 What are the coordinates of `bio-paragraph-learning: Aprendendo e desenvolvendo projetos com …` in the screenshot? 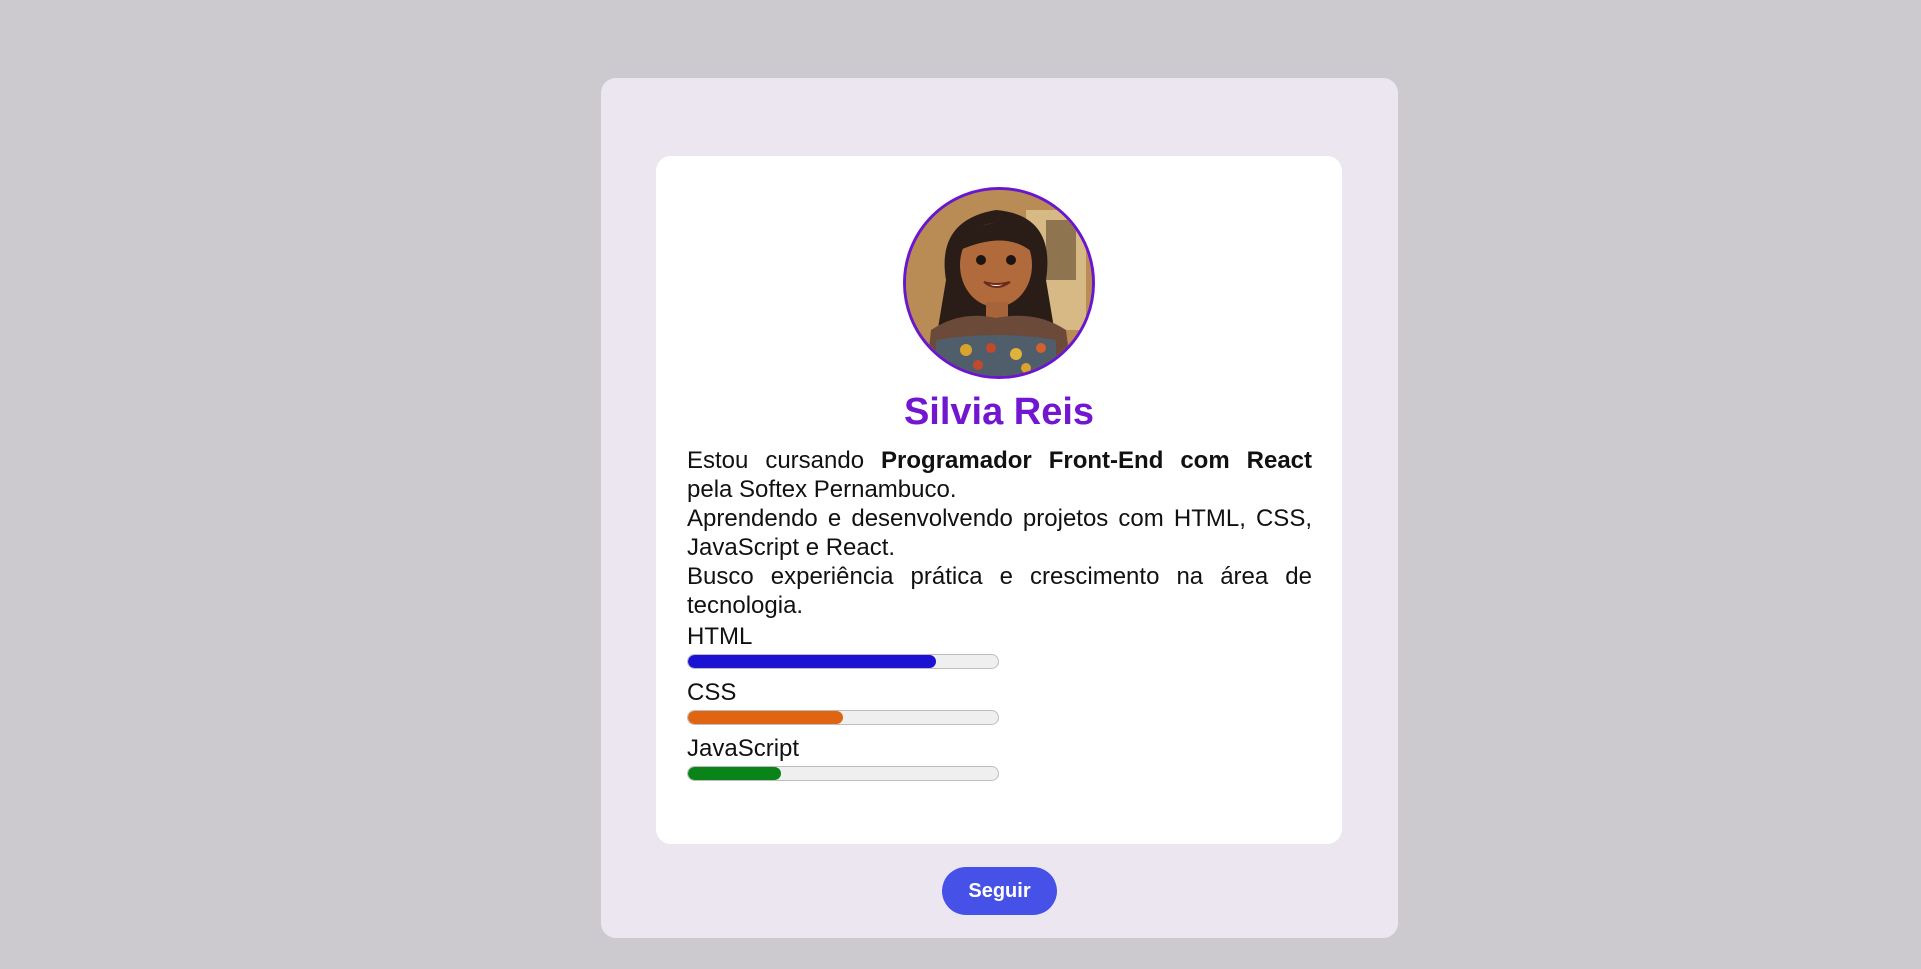 It's located at (999, 533).